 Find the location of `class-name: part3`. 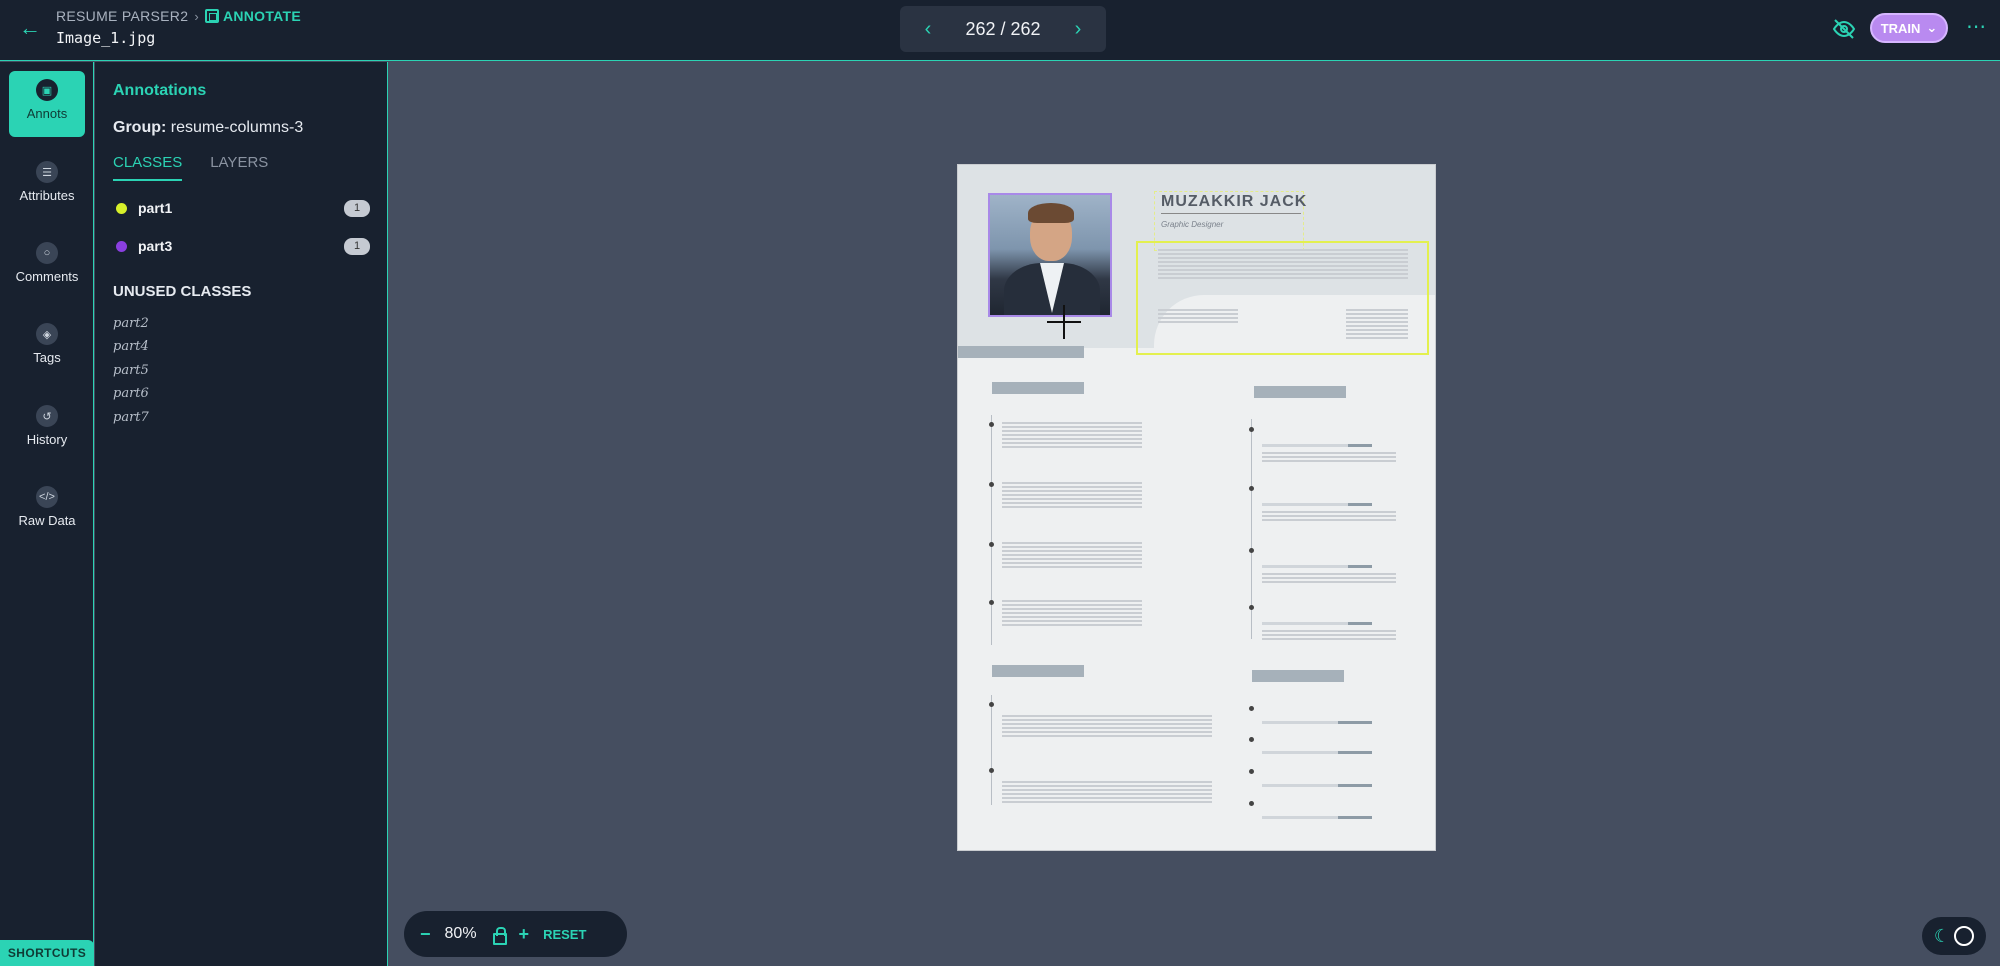

class-name: part3 is located at coordinates (155, 246).